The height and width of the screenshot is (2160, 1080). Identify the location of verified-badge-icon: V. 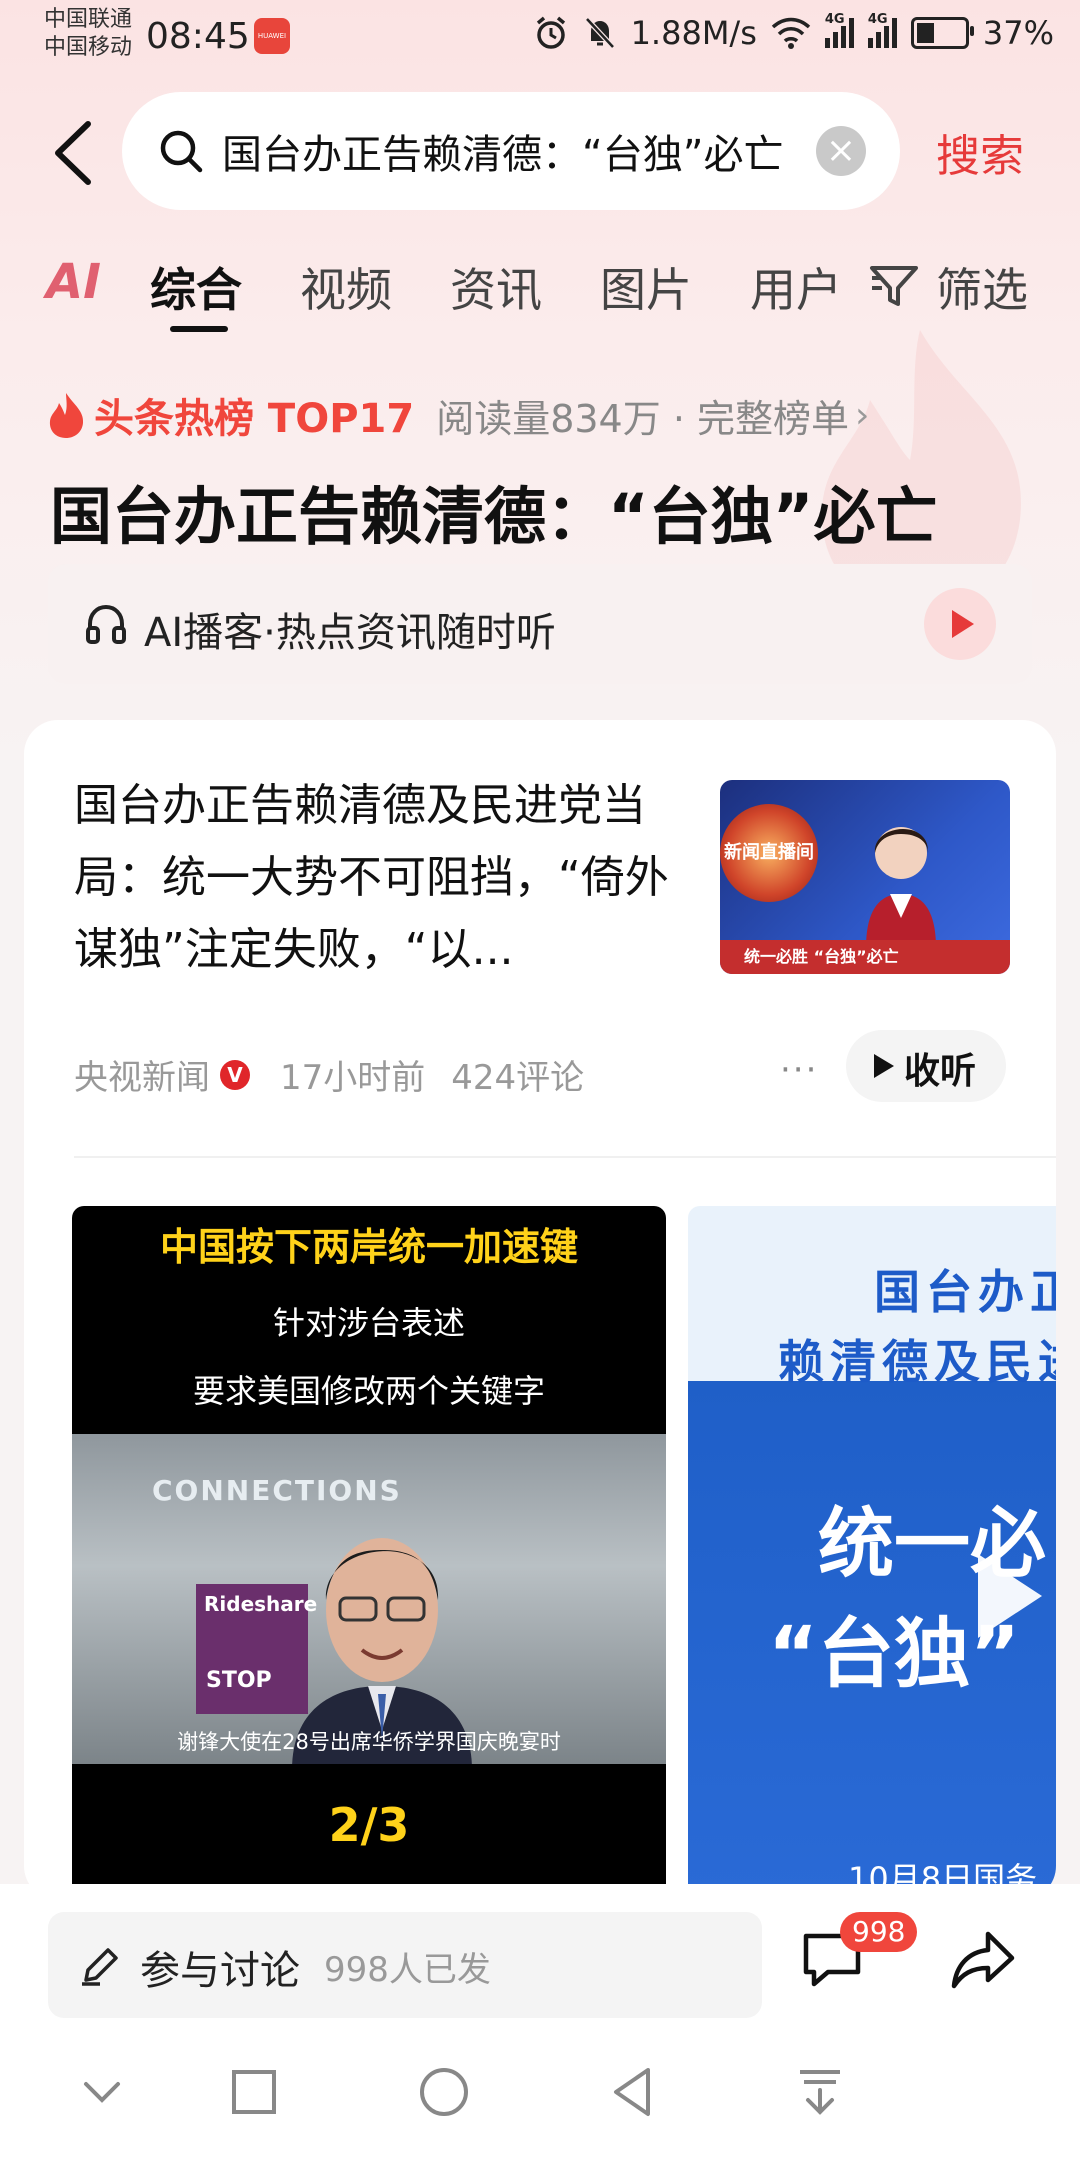
(235, 1074).